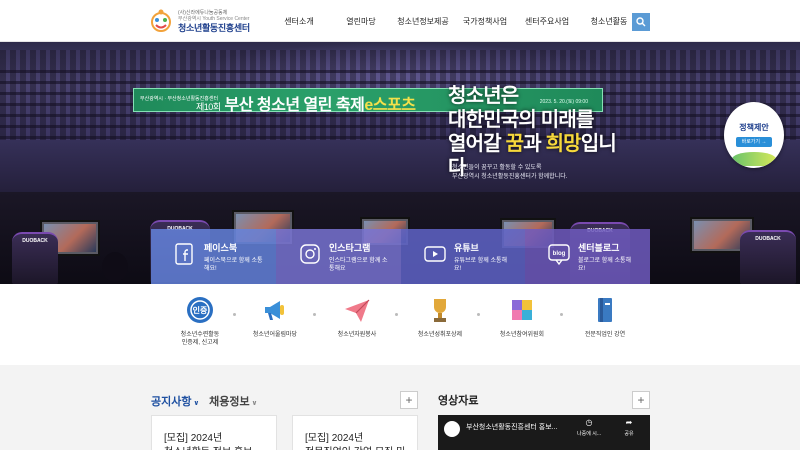 Image resolution: width=800 pixels, height=450 pixels. What do you see at coordinates (587, 256) in the screenshot?
I see `sns-blog: blog 센터블로그 블로그로 함께 소통해요!` at bounding box center [587, 256].